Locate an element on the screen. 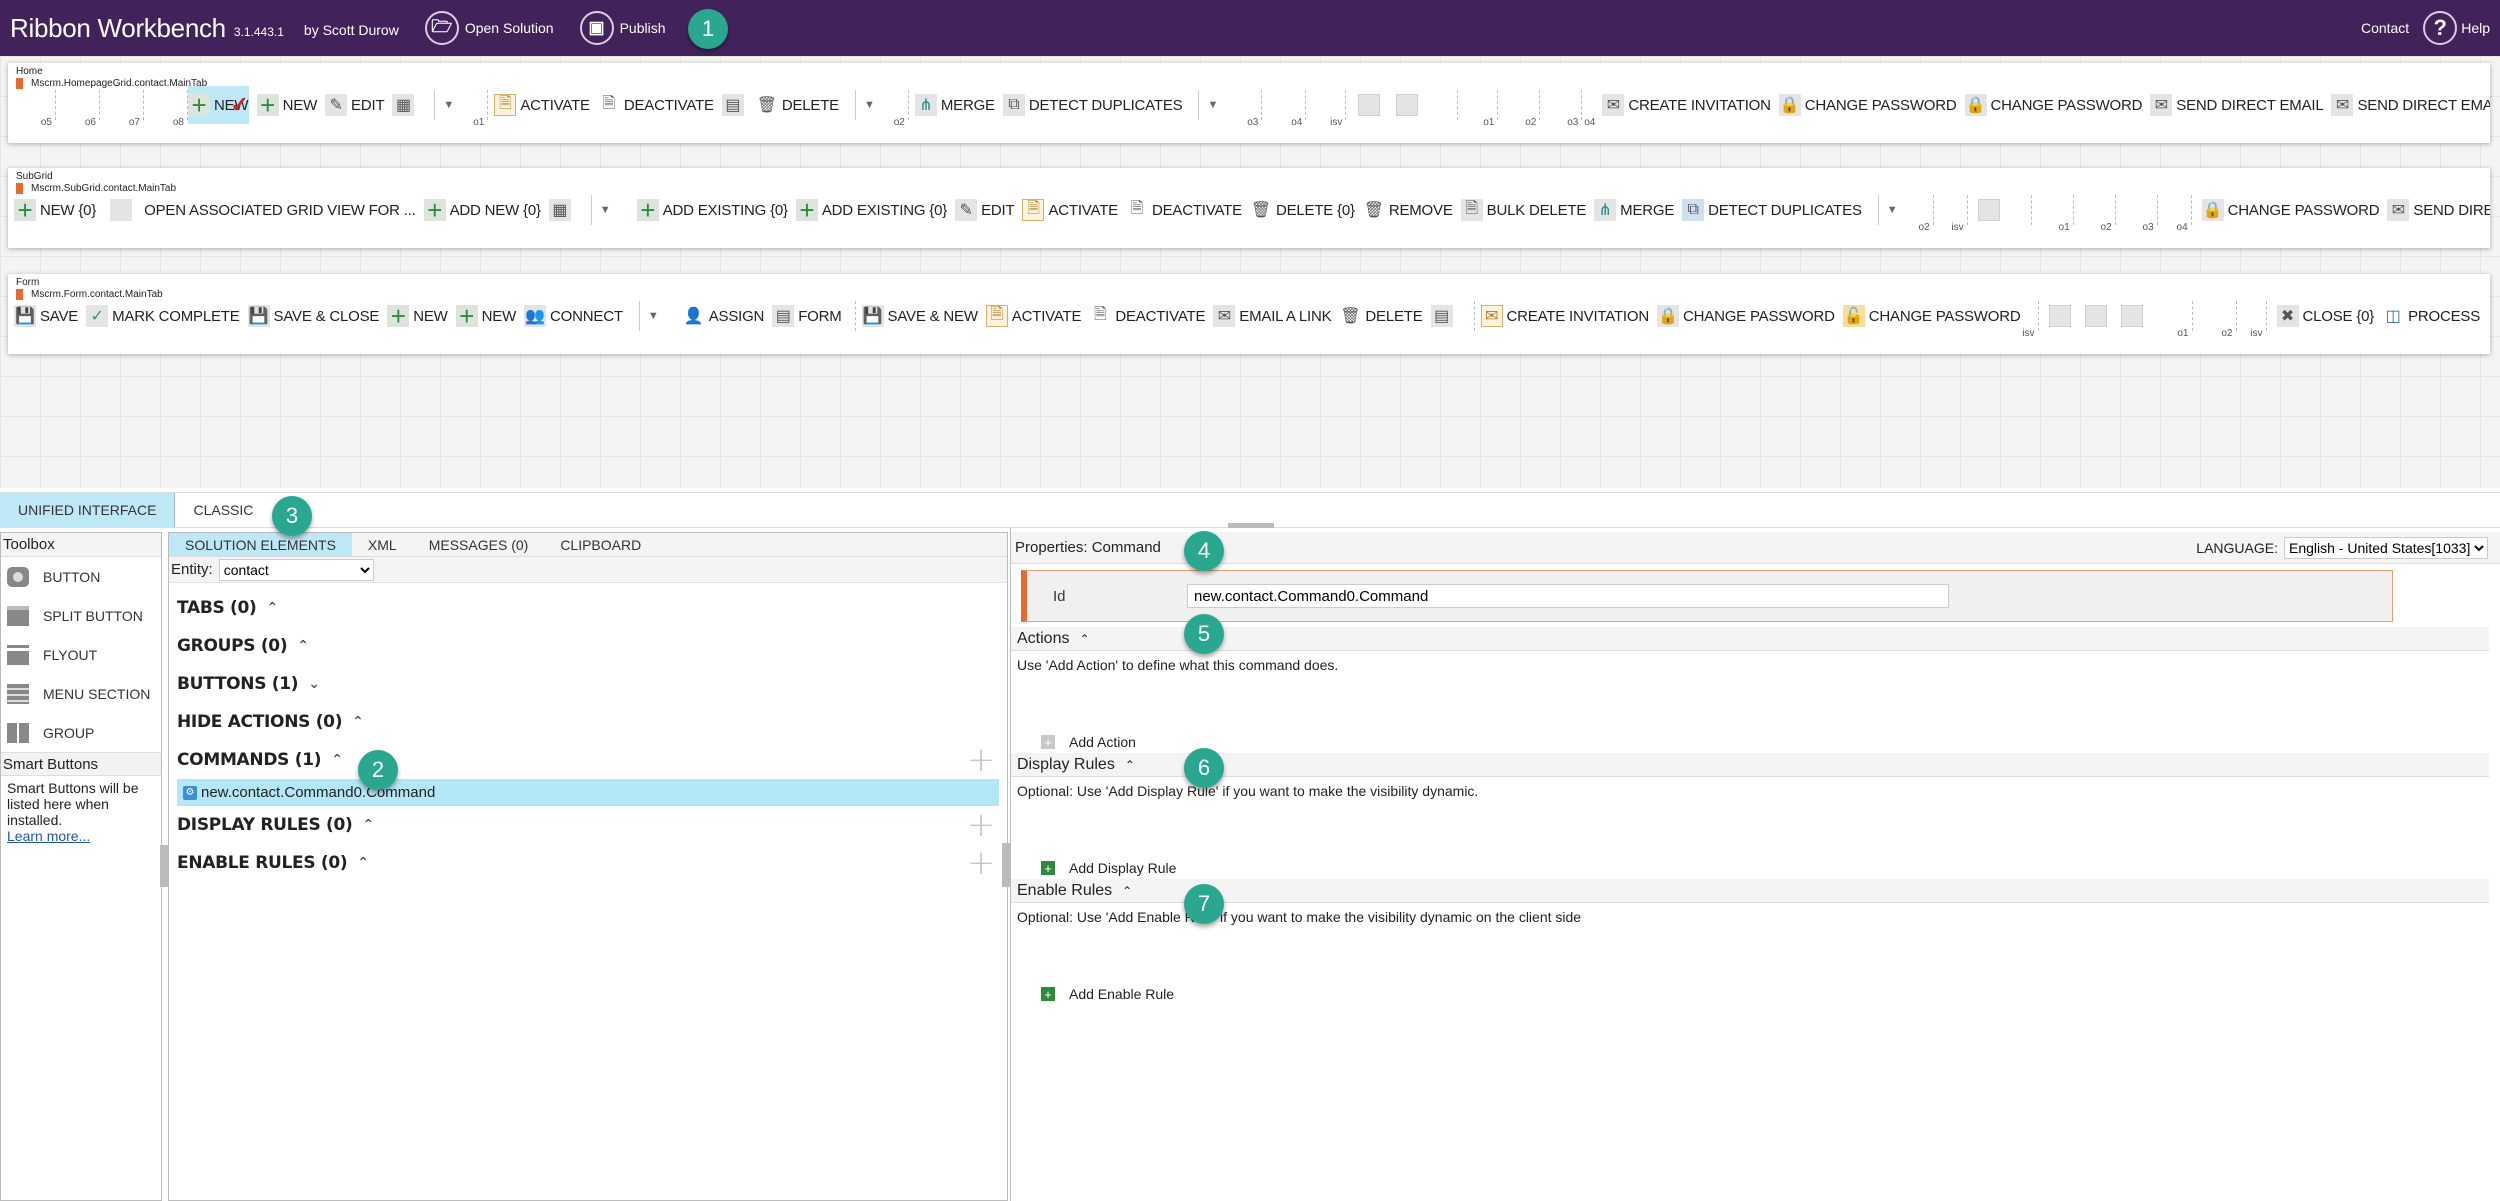  add-command-button: + is located at coordinates (981, 760).